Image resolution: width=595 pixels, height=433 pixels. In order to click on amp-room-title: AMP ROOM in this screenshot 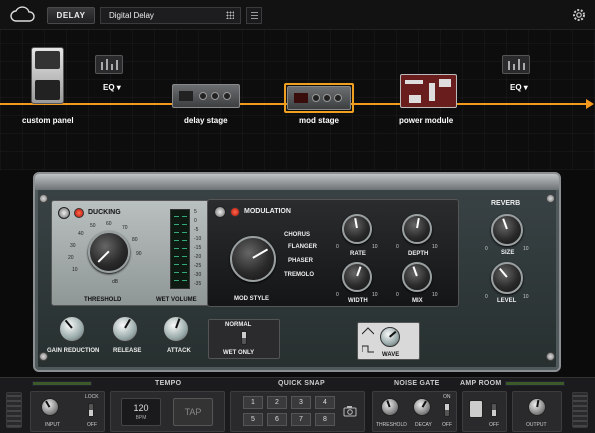, I will do `click(481, 383)`.